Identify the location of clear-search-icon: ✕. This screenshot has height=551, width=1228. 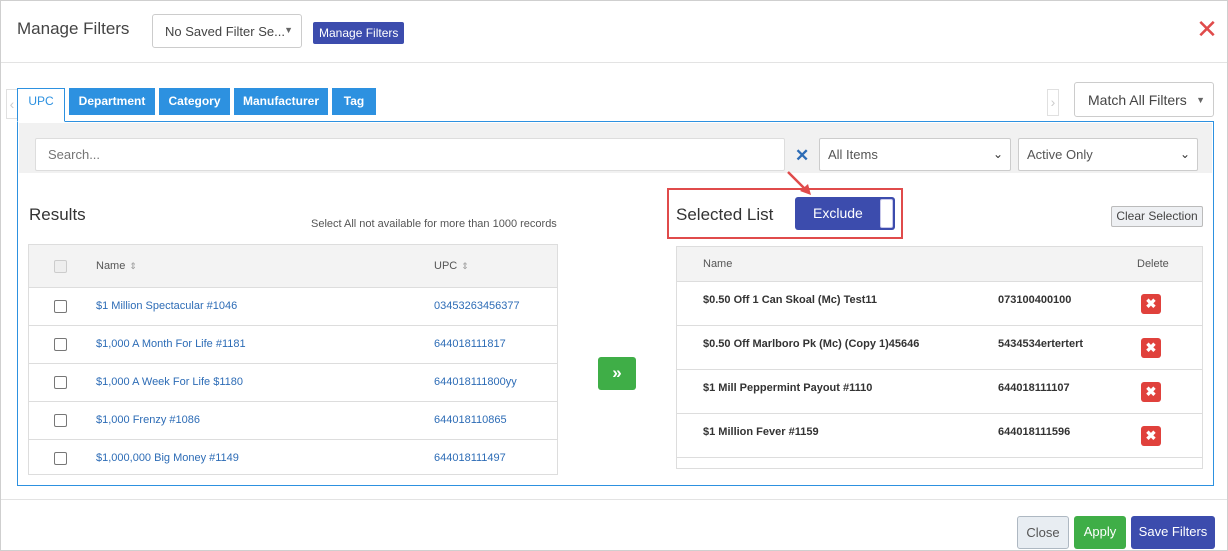
(802, 156).